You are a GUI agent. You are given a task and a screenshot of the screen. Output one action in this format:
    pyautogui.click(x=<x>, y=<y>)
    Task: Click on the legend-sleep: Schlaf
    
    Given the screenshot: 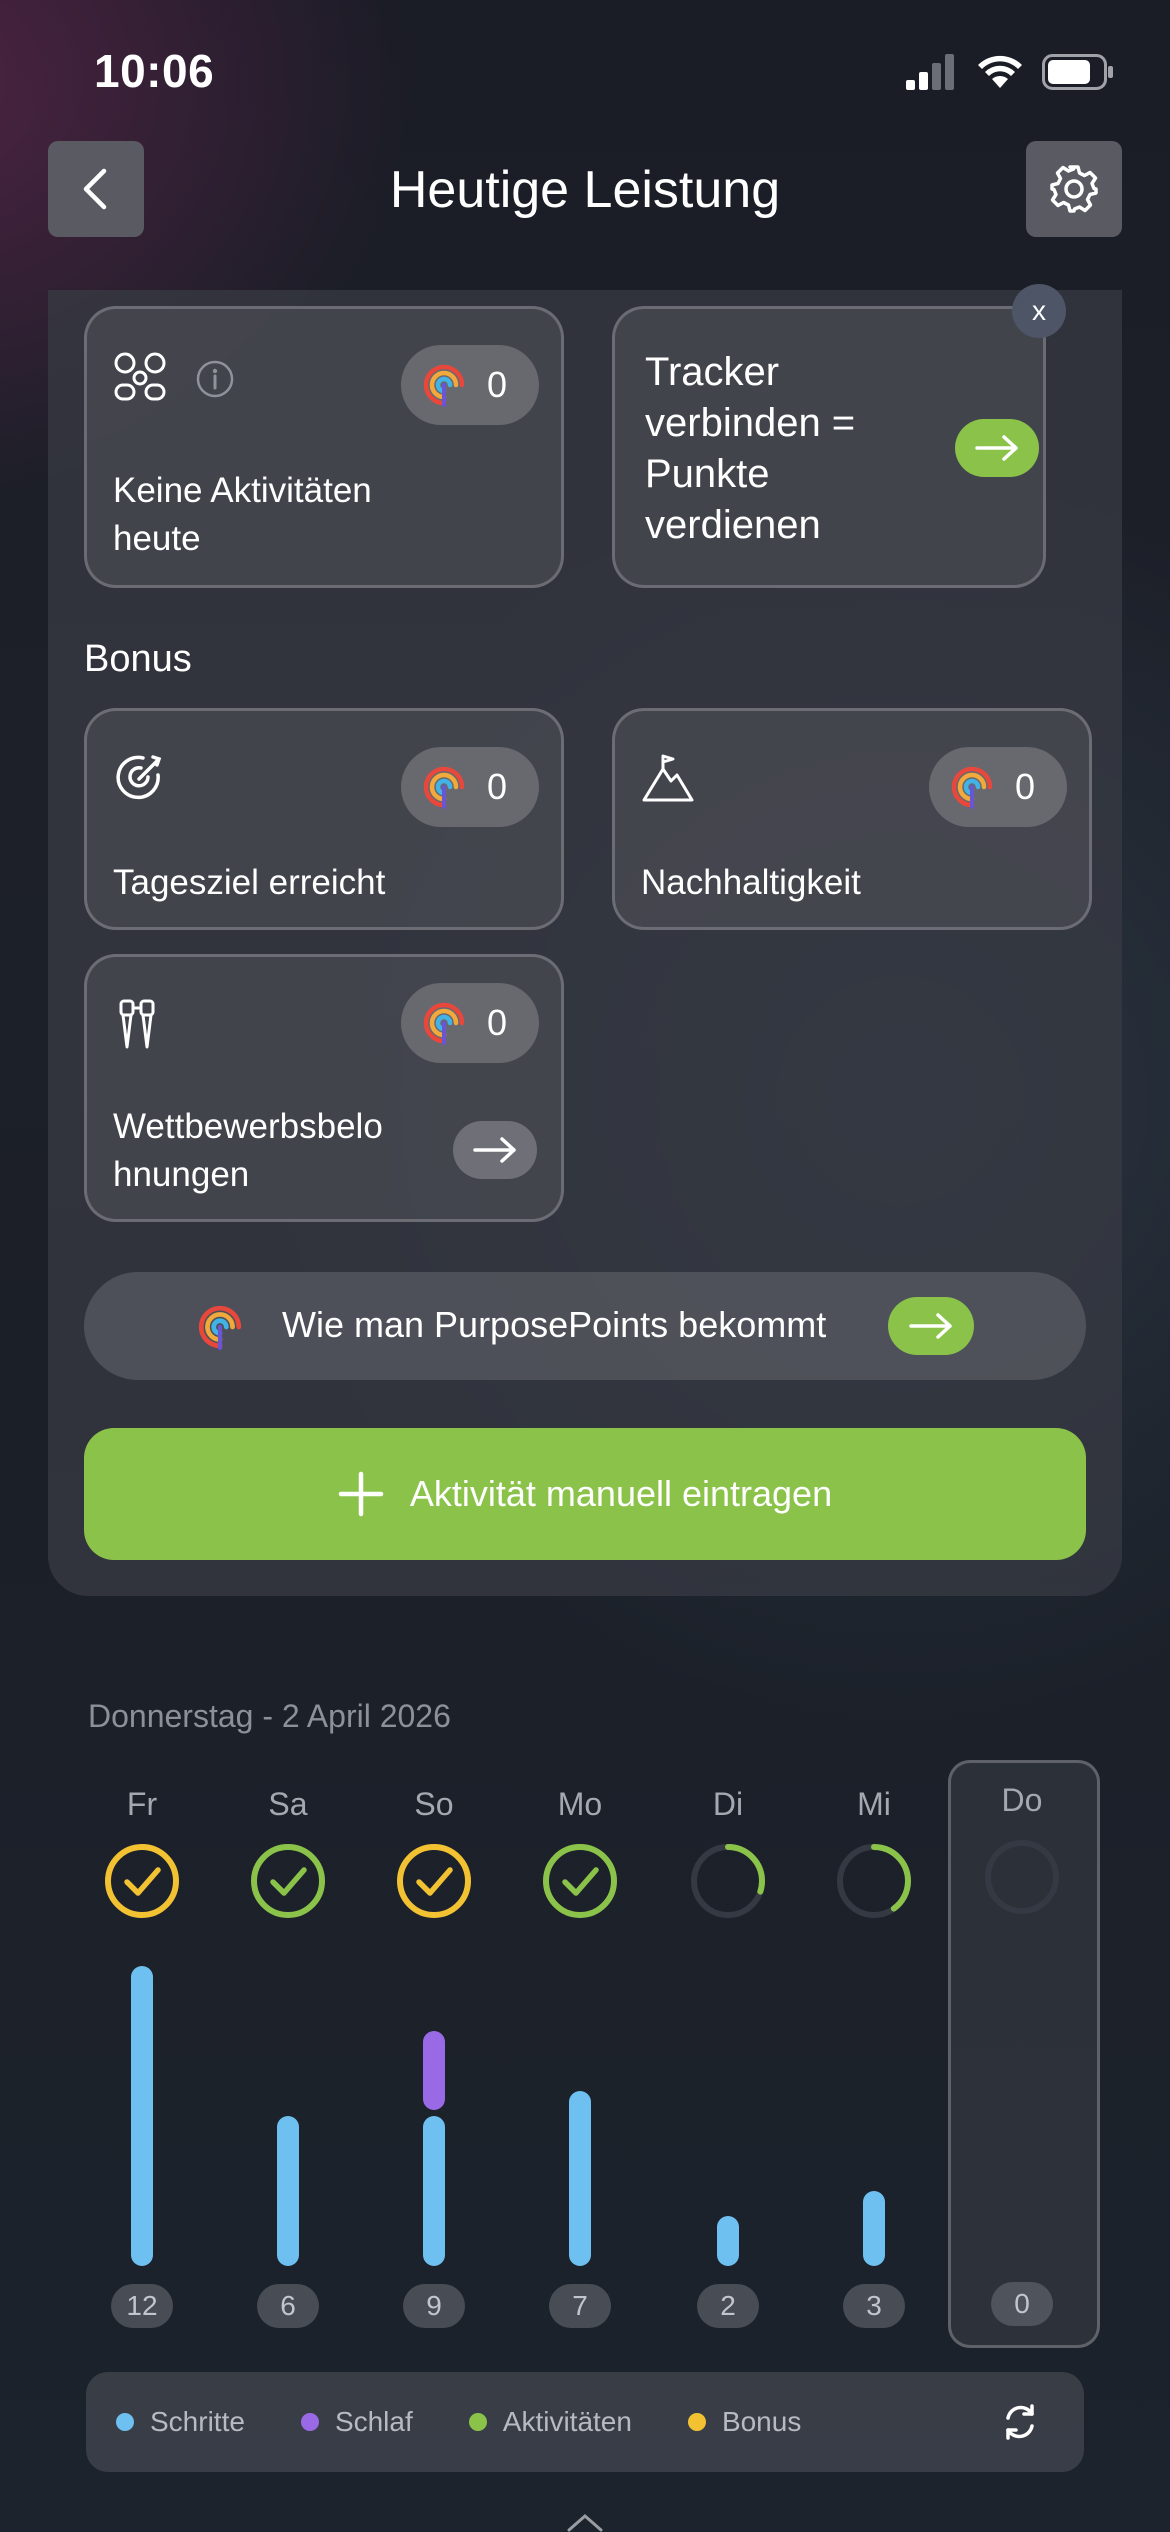 What is the action you would take?
    pyautogui.click(x=356, y=2422)
    